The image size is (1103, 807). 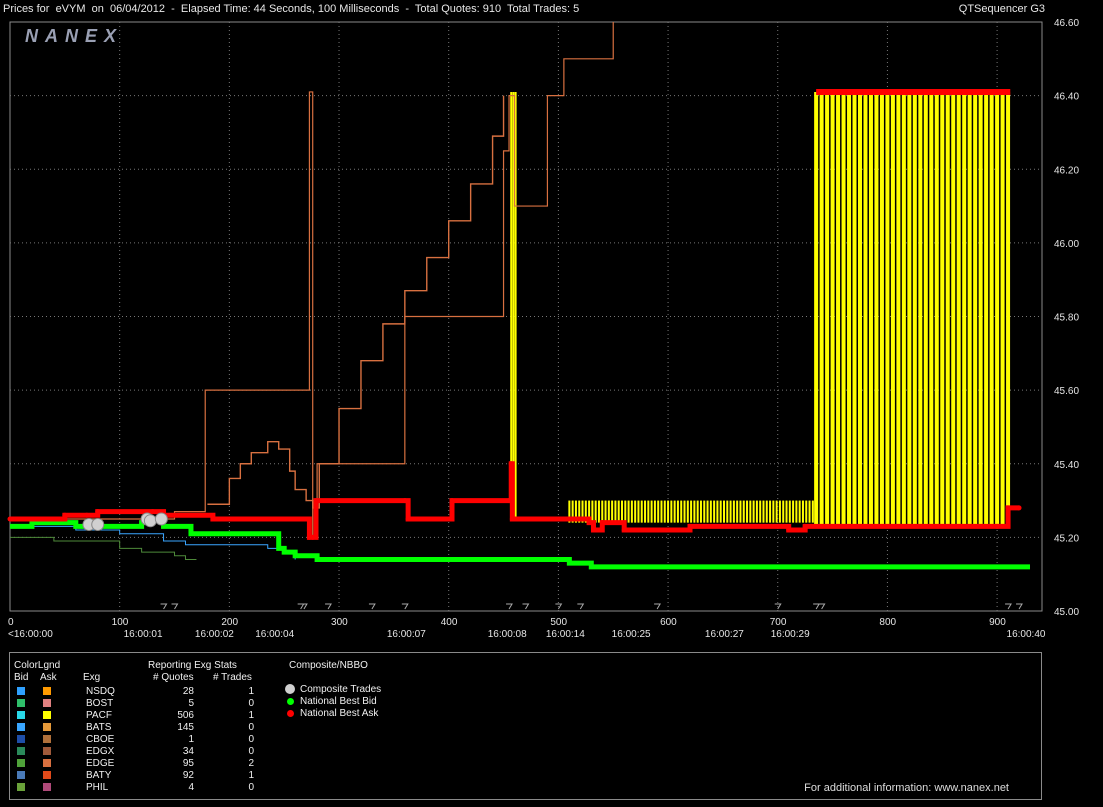 I want to click on time-tick-label: 16:00:29, so click(x=790, y=634).